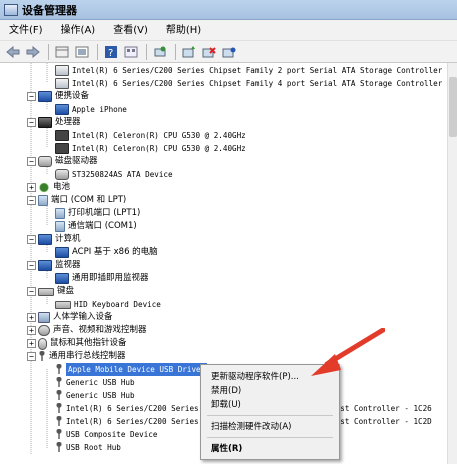  Describe the element at coordinates (270, 415) in the screenshot. I see `menu-separator` at that location.